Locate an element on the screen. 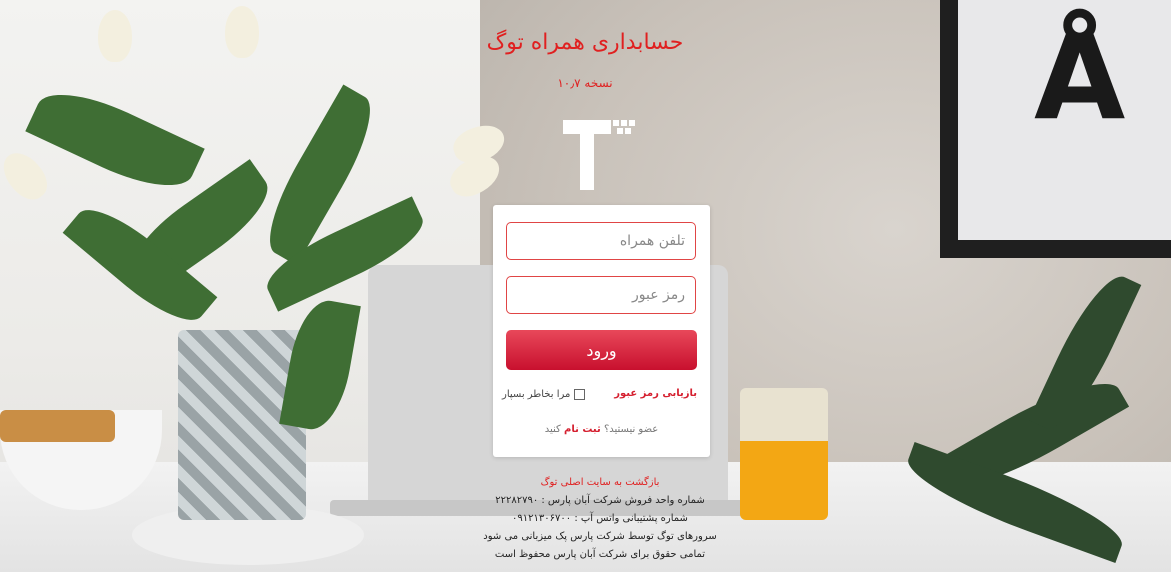 The image size is (1171, 572). phone-input is located at coordinates (601, 241).